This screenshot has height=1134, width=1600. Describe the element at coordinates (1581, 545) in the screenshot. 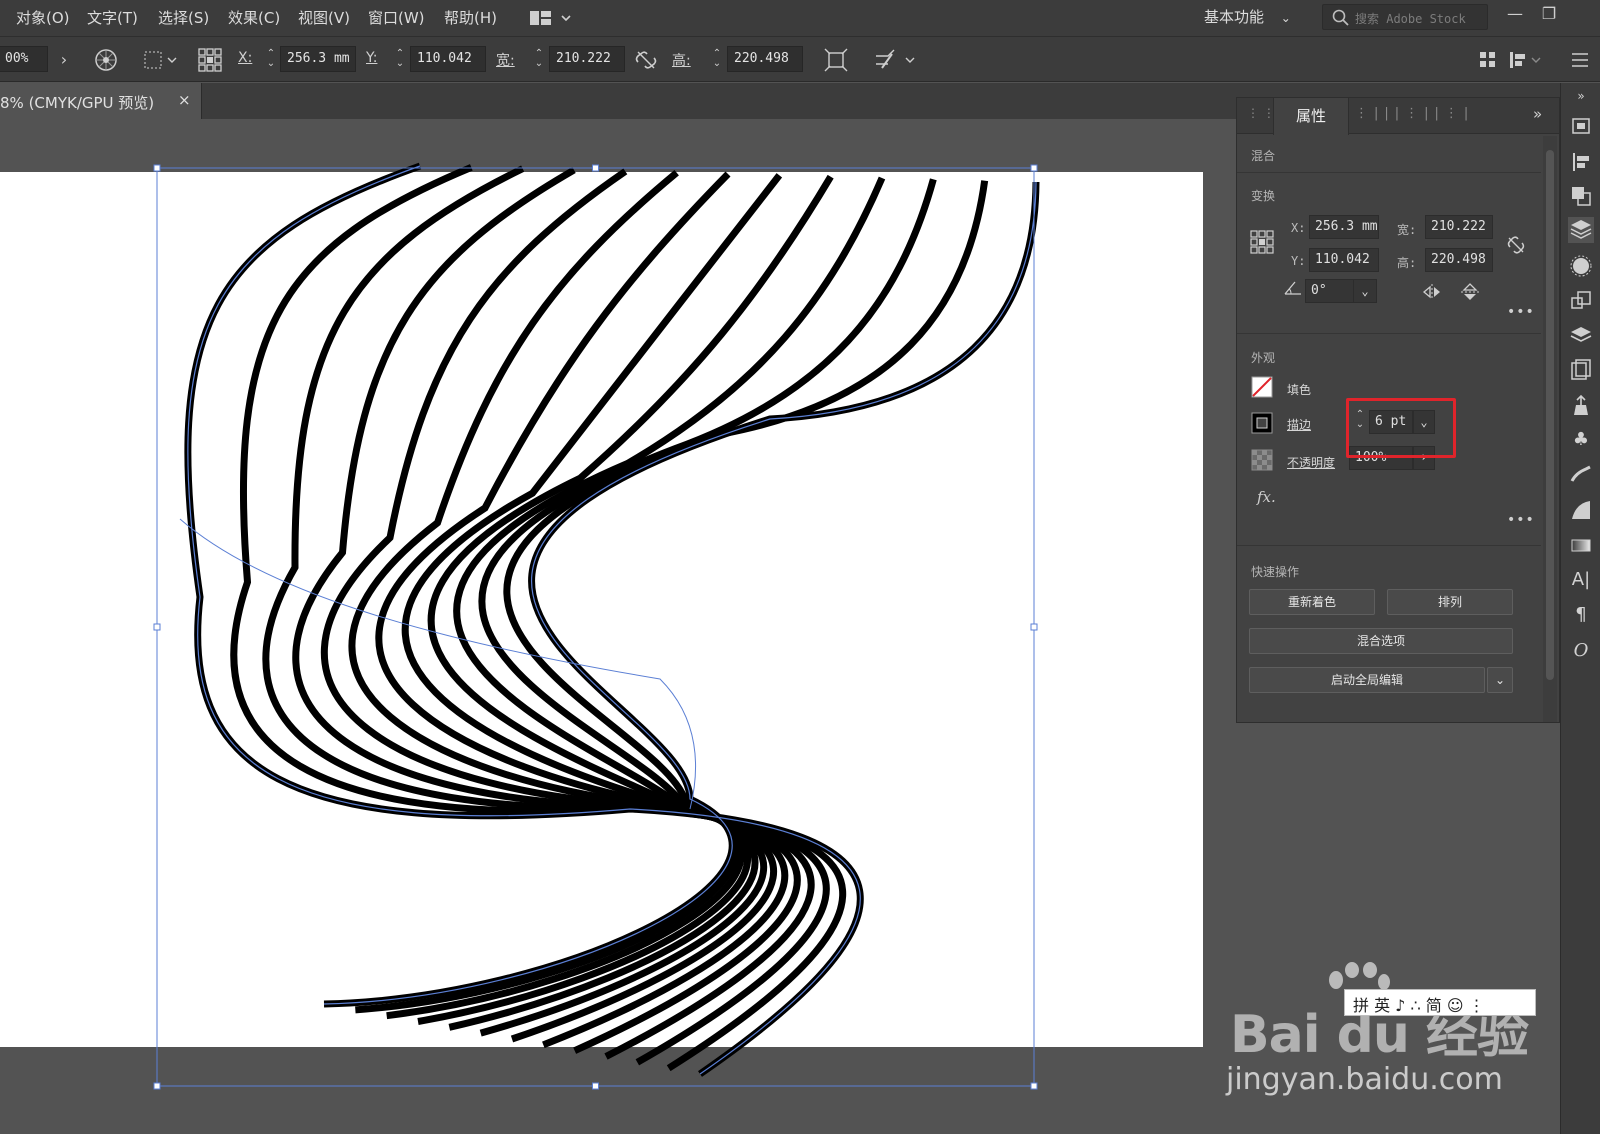

I see `gradient-icon` at that location.